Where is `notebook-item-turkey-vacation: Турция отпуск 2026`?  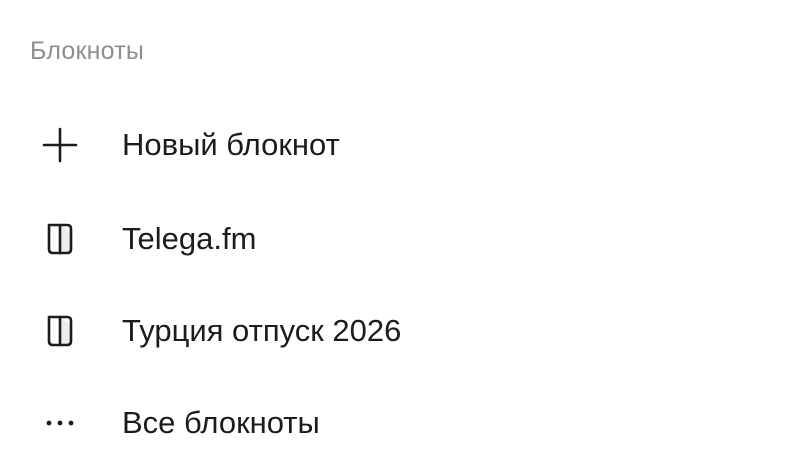
notebook-item-turkey-vacation: Турция отпуск 2026 is located at coordinates (400, 331).